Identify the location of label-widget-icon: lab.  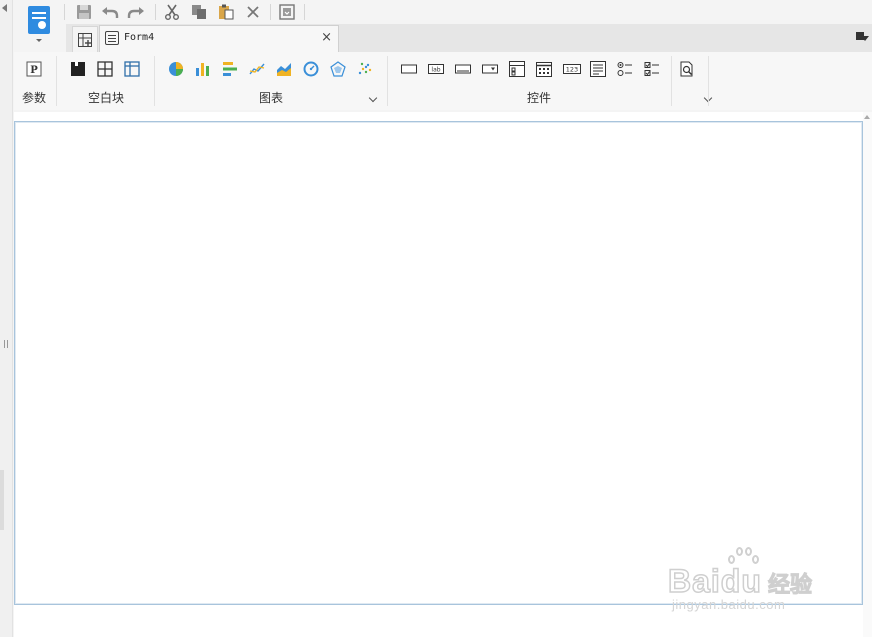
(436, 69).